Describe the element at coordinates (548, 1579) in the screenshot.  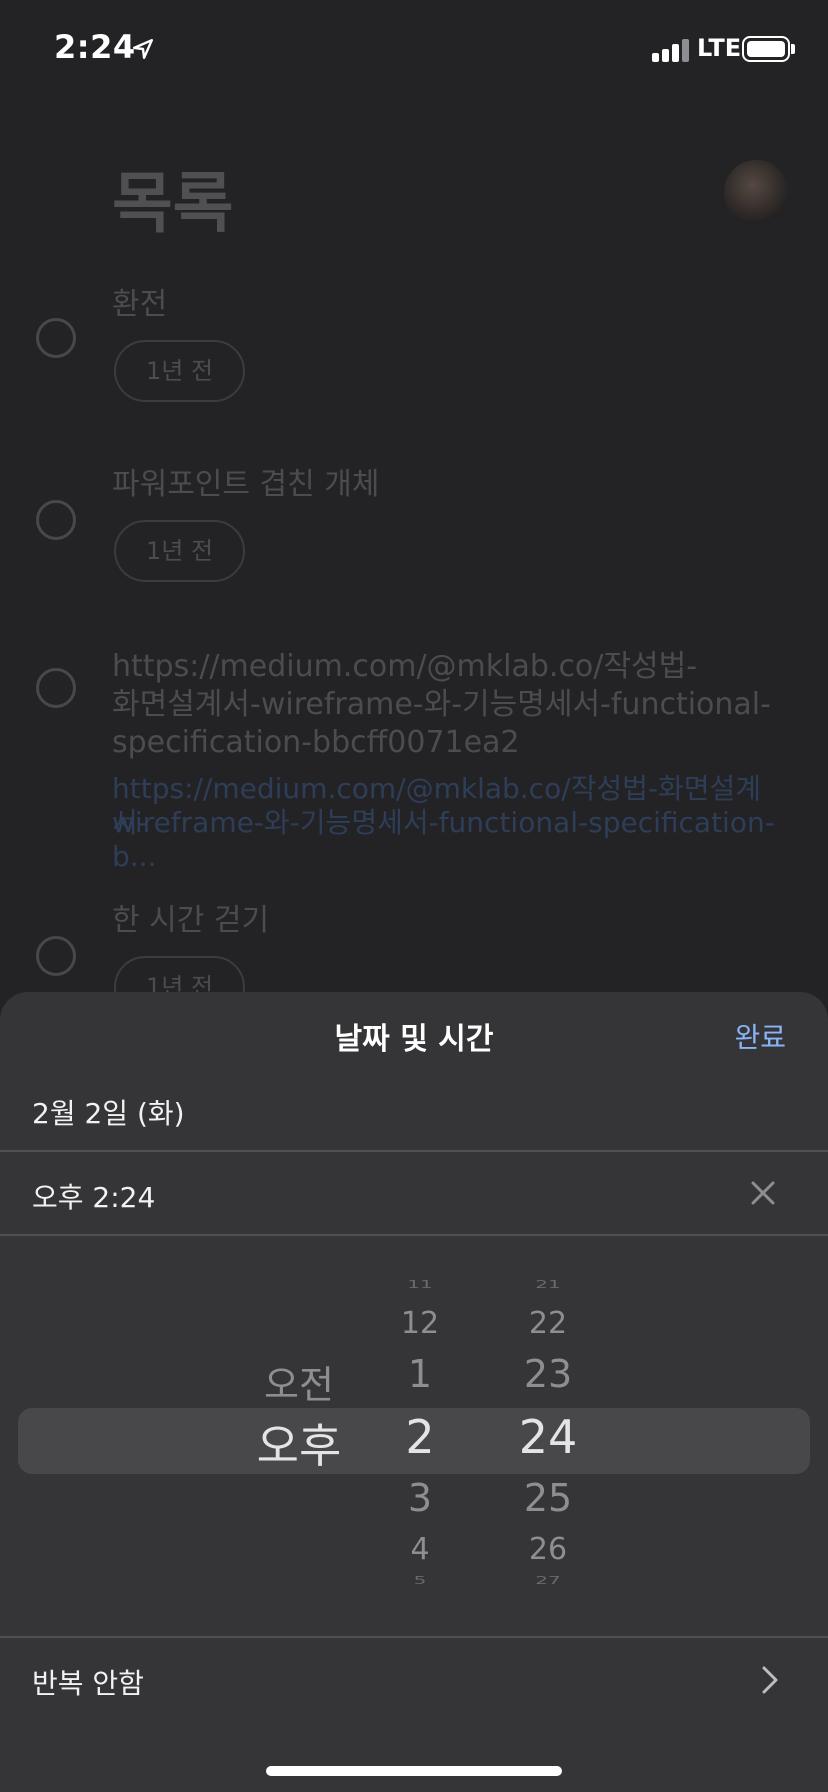
I see `picker-minute-option: 27` at that location.